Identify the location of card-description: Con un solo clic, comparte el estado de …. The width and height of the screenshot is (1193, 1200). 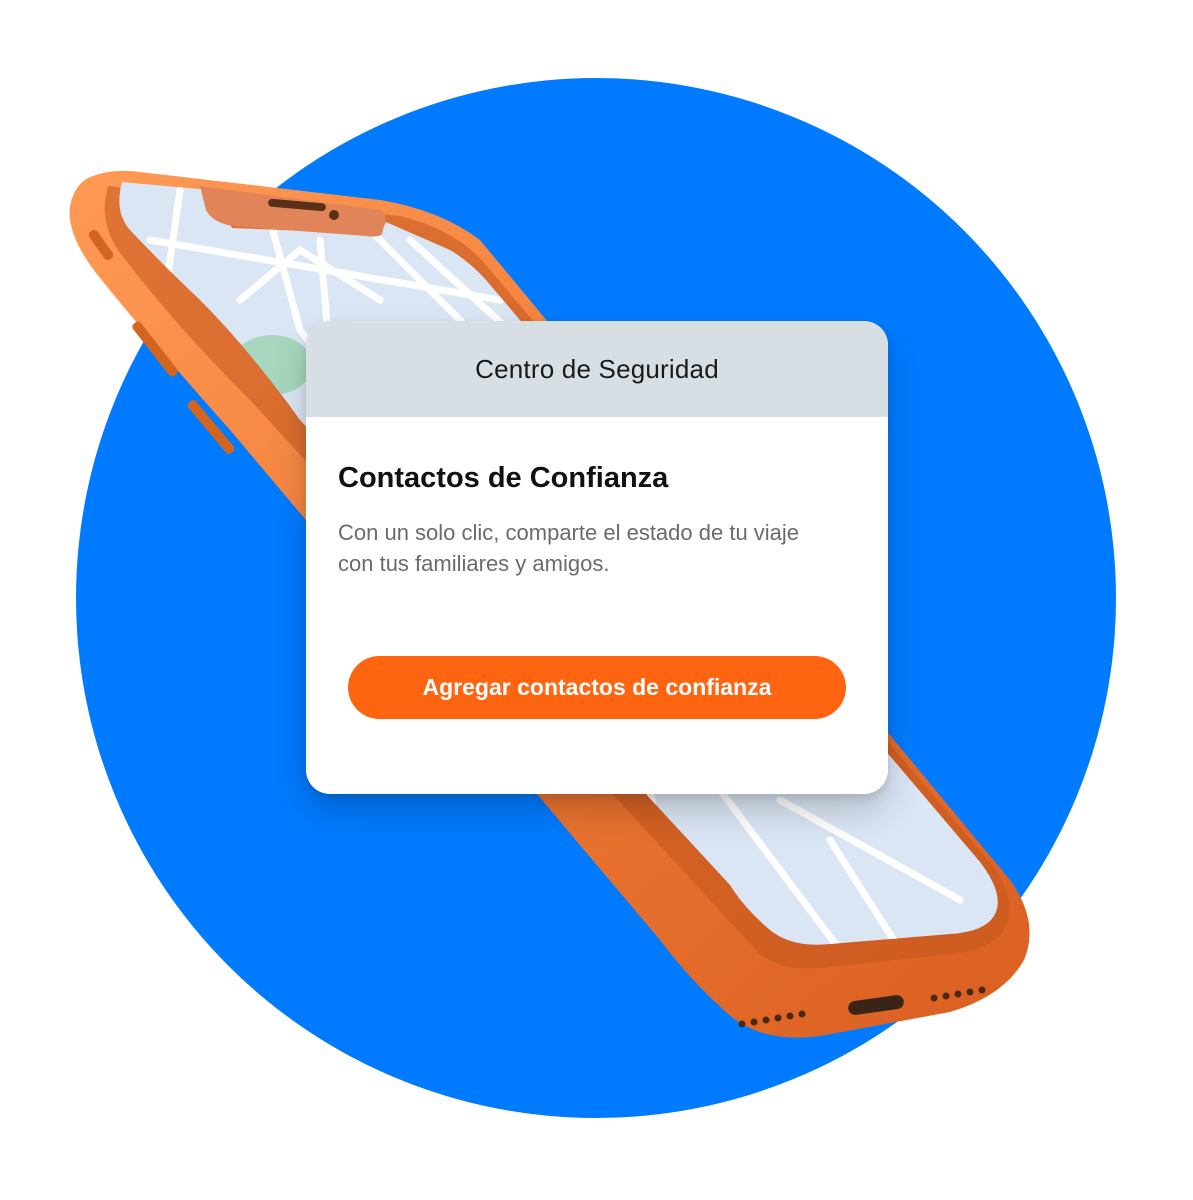
(569, 548).